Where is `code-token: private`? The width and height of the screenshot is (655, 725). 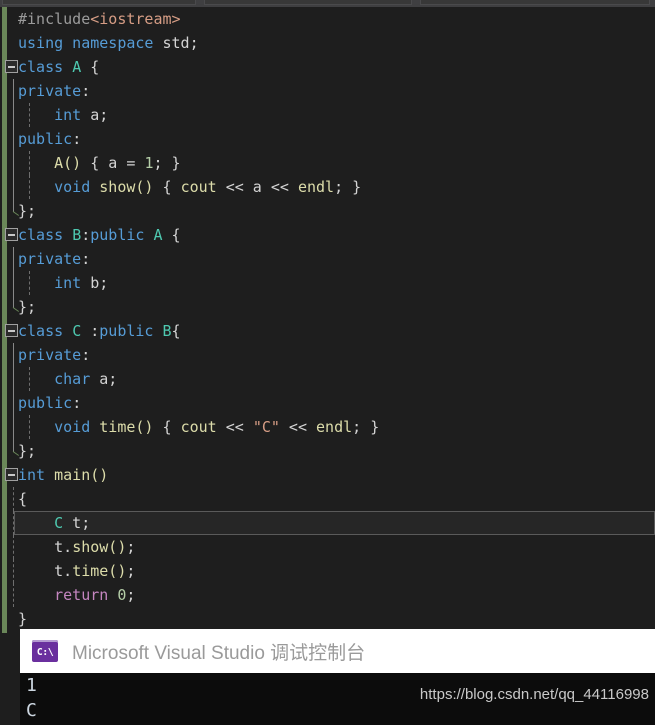 code-token: private is located at coordinates (50, 91).